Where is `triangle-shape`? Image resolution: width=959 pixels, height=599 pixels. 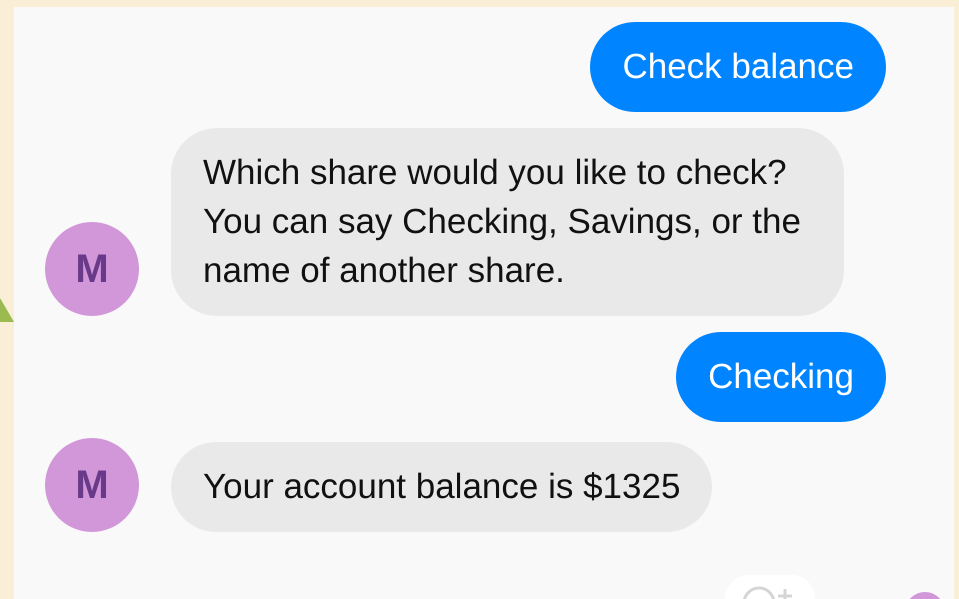
triangle-shape is located at coordinates (7, 310).